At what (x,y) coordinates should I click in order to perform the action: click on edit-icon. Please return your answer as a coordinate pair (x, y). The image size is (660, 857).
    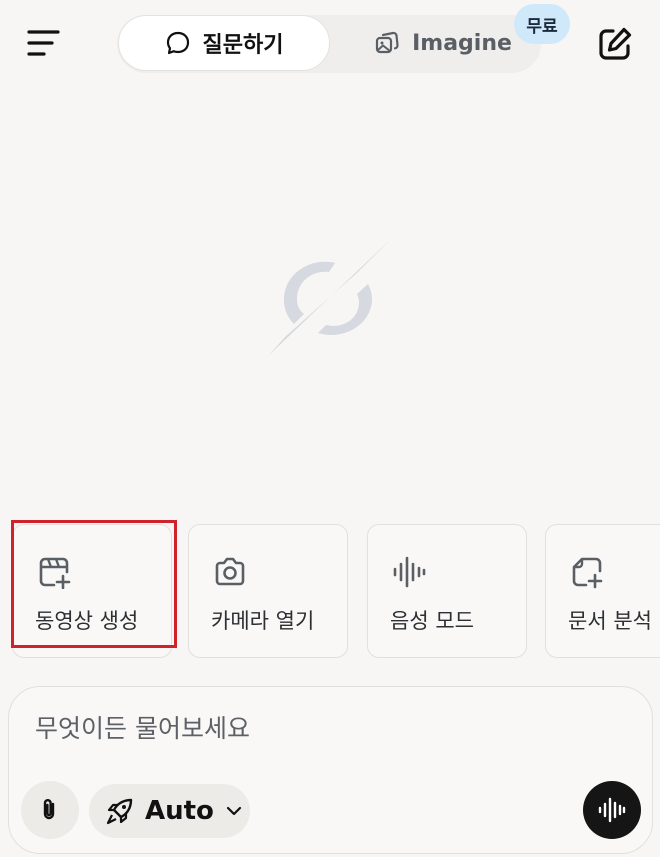
    Looking at the image, I should click on (615, 43).